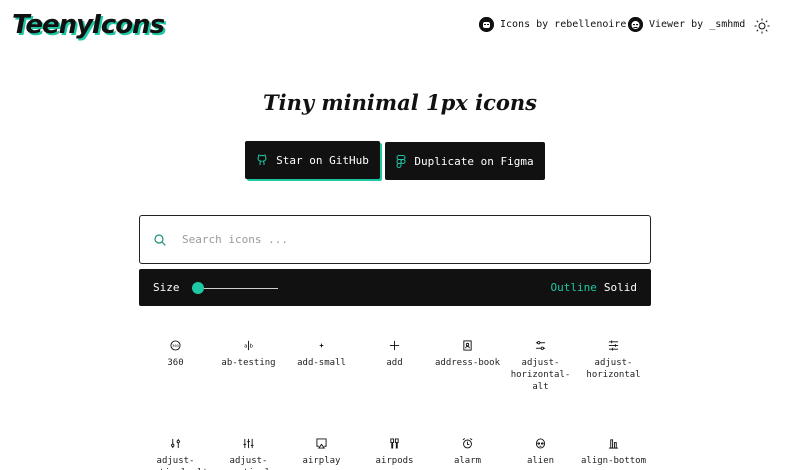 This screenshot has height=470, width=800. I want to click on icon-card-address-book: address-book, so click(467, 354).